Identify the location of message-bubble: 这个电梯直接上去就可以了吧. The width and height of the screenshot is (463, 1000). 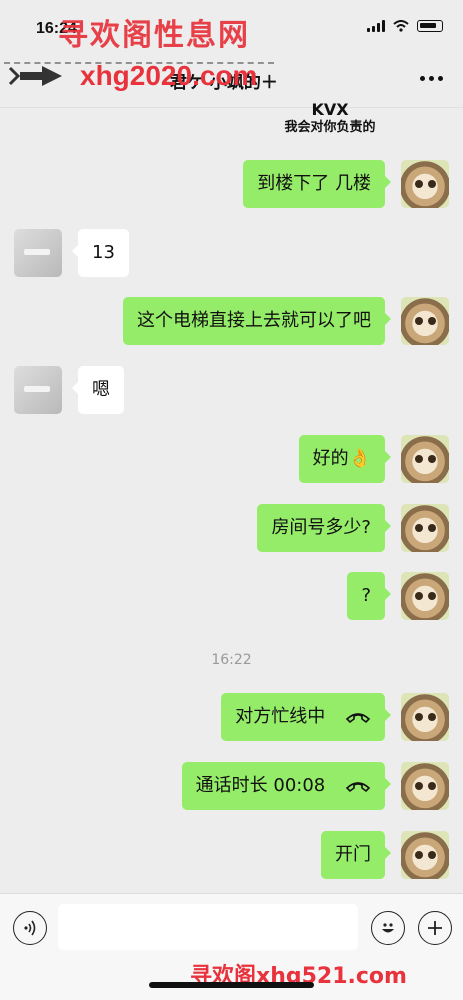
(257, 321).